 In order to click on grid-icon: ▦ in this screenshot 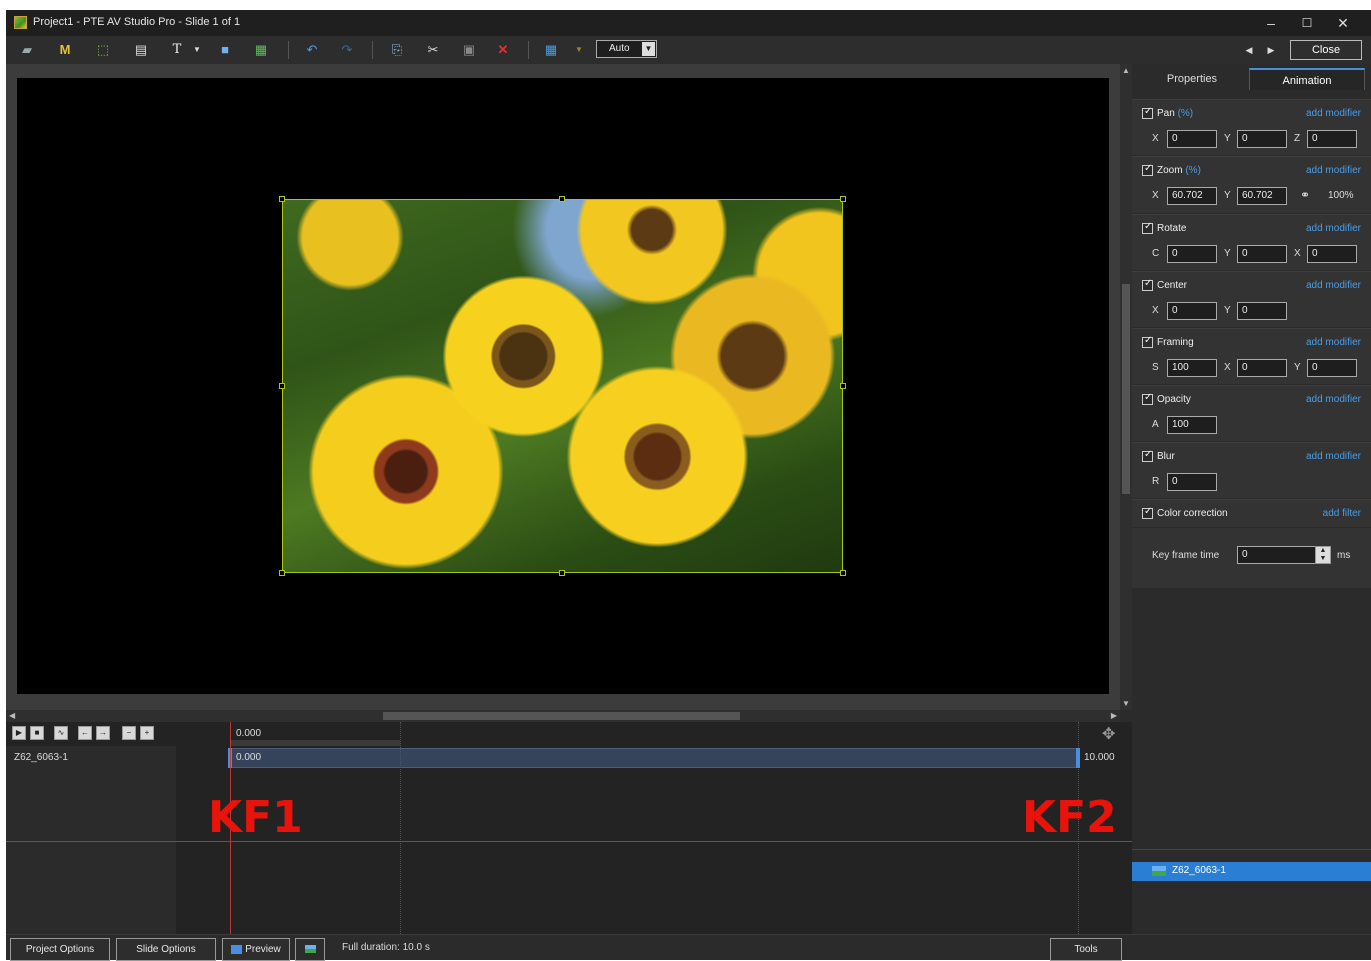, I will do `click(551, 50)`.